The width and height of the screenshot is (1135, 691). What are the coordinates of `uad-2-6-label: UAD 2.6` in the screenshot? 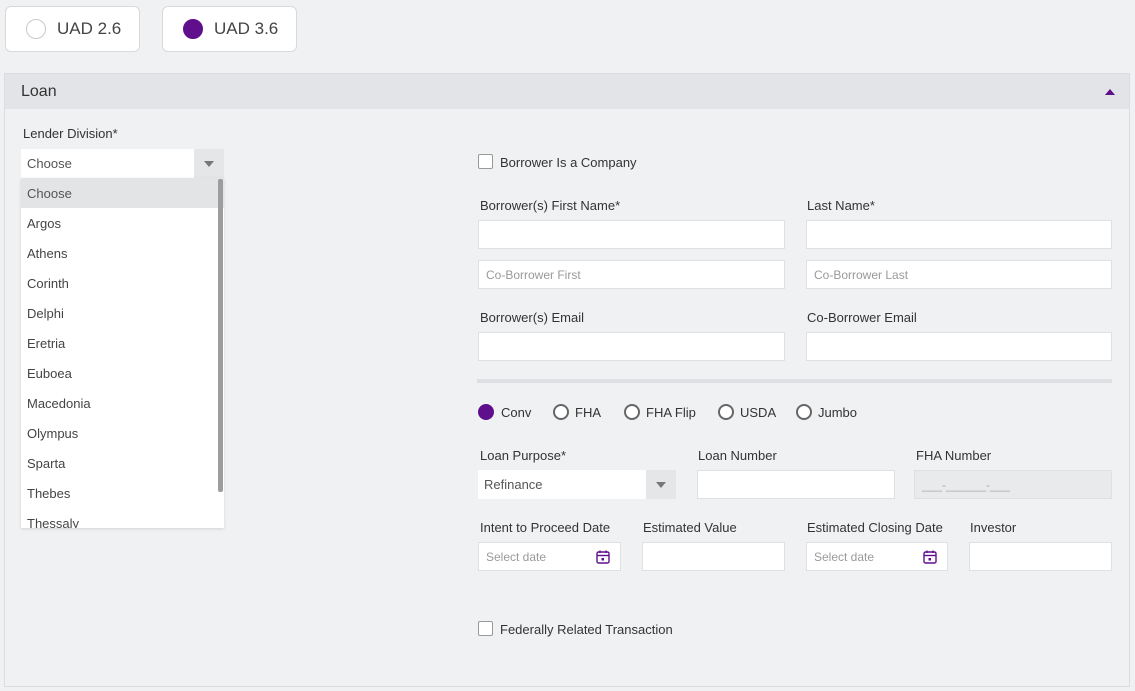 It's located at (89, 28).